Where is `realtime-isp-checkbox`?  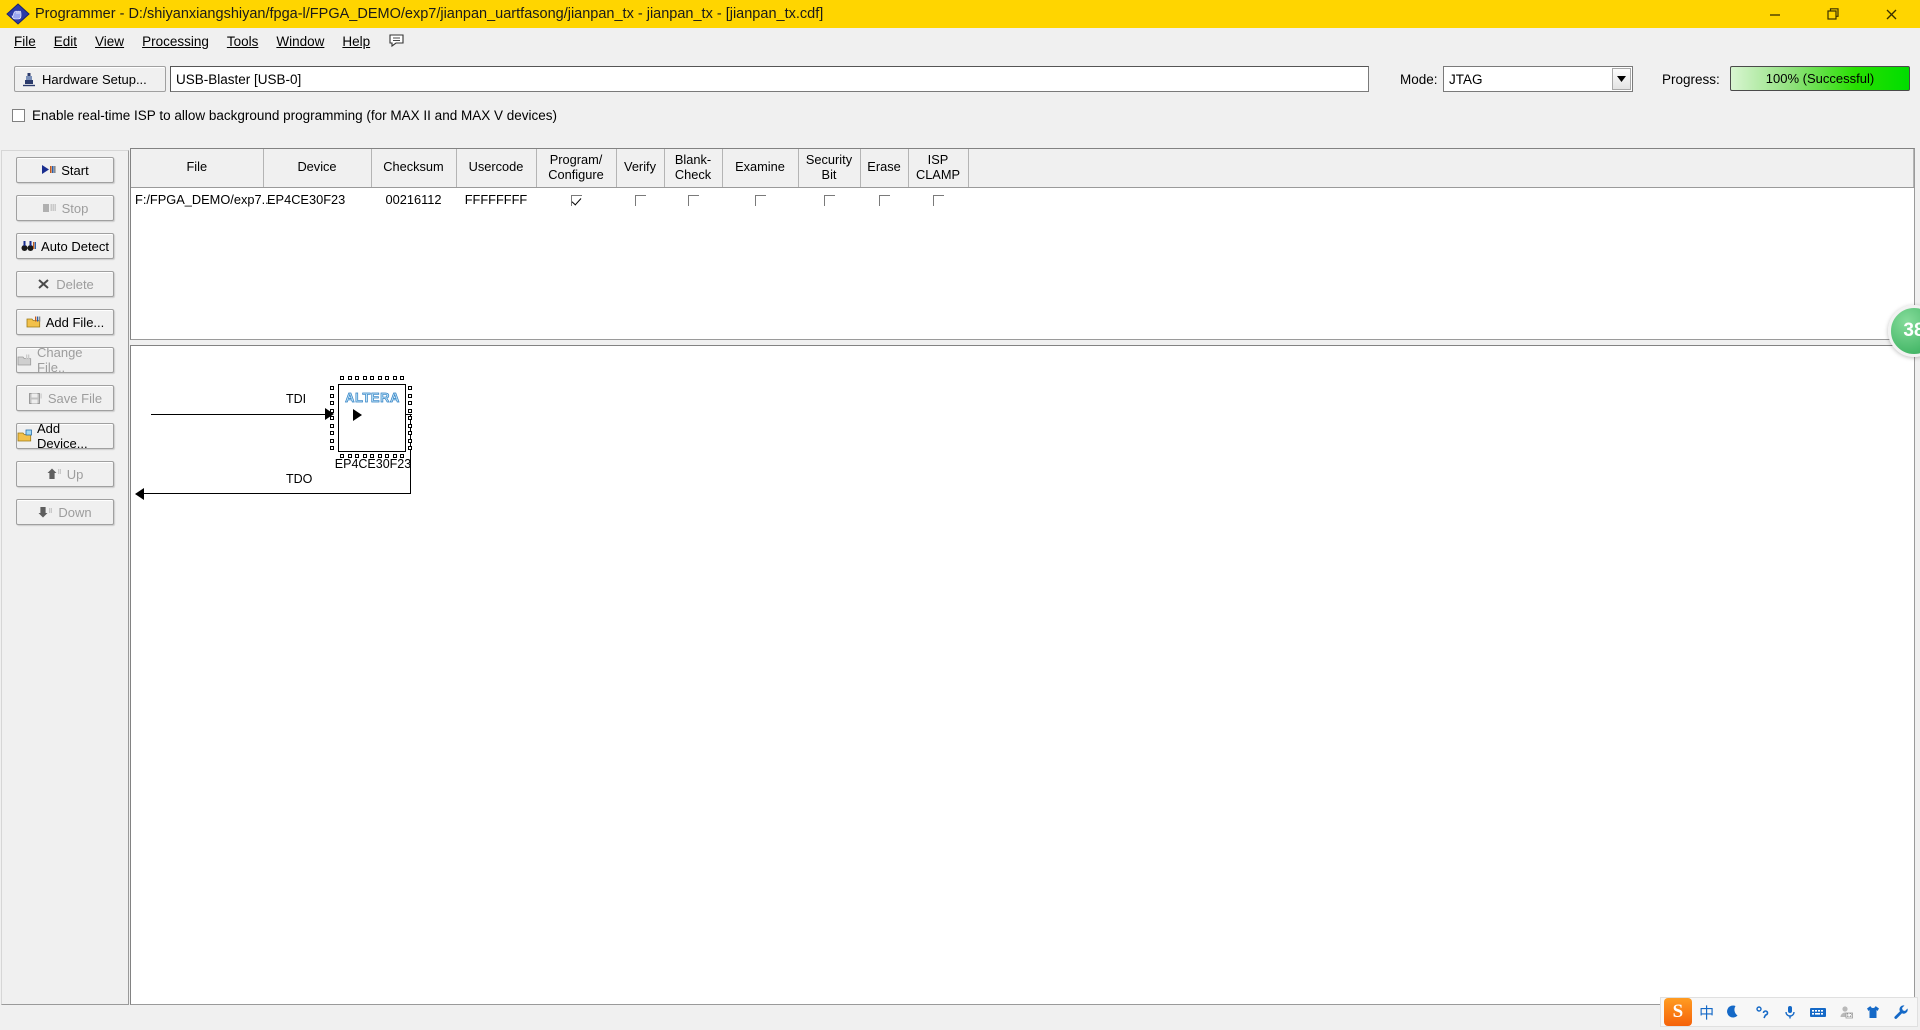
realtime-isp-checkbox is located at coordinates (18, 115).